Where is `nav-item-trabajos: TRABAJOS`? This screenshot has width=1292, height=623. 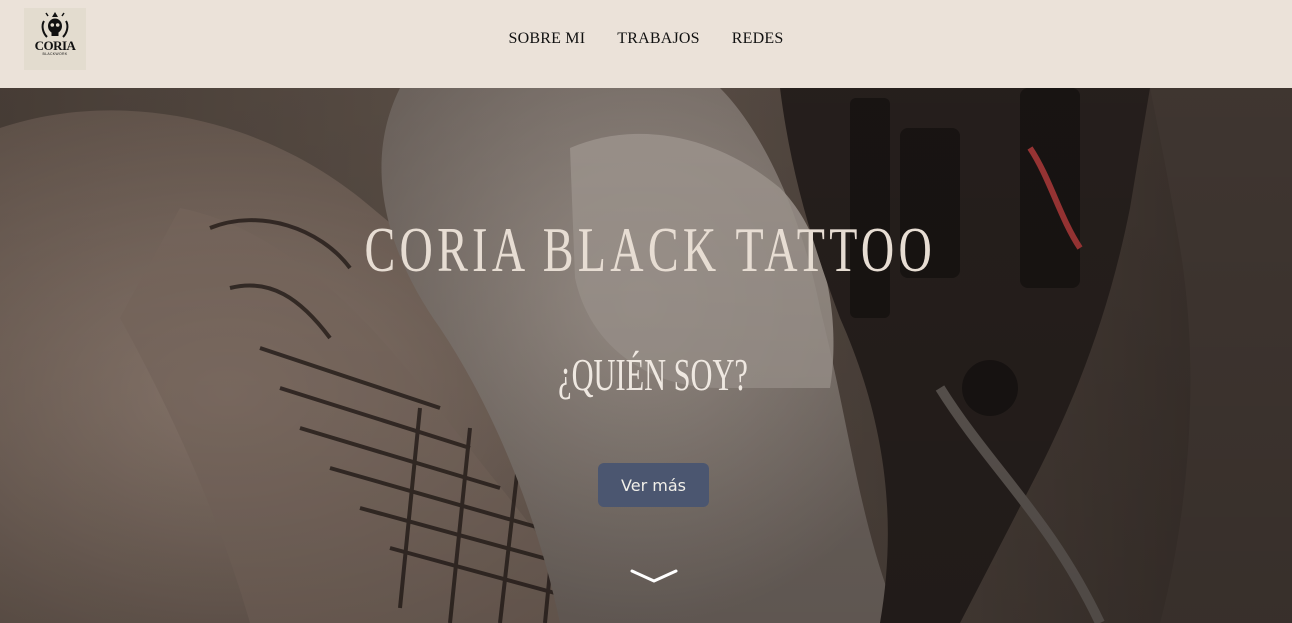
nav-item-trabajos: TRABAJOS is located at coordinates (658, 39).